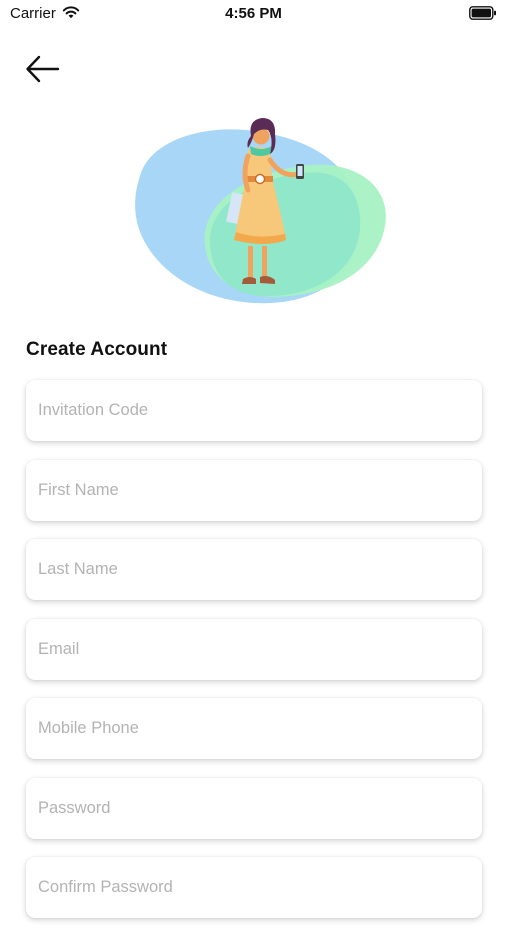 Image resolution: width=507 pixels, height=937 pixels. I want to click on mobile-phone-input, so click(254, 728).